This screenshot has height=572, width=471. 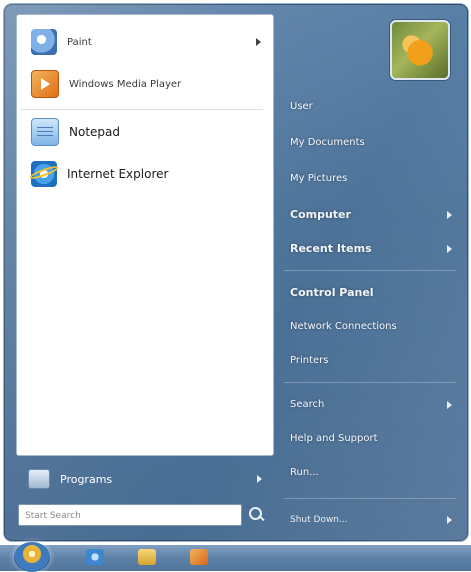 What do you see at coordinates (372, 405) in the screenshot?
I see `right-item-search: Search` at bounding box center [372, 405].